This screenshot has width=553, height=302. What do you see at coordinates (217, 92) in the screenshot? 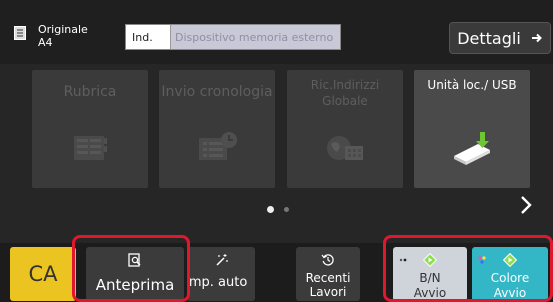
I see `tile-label: Invio cronologia` at bounding box center [217, 92].